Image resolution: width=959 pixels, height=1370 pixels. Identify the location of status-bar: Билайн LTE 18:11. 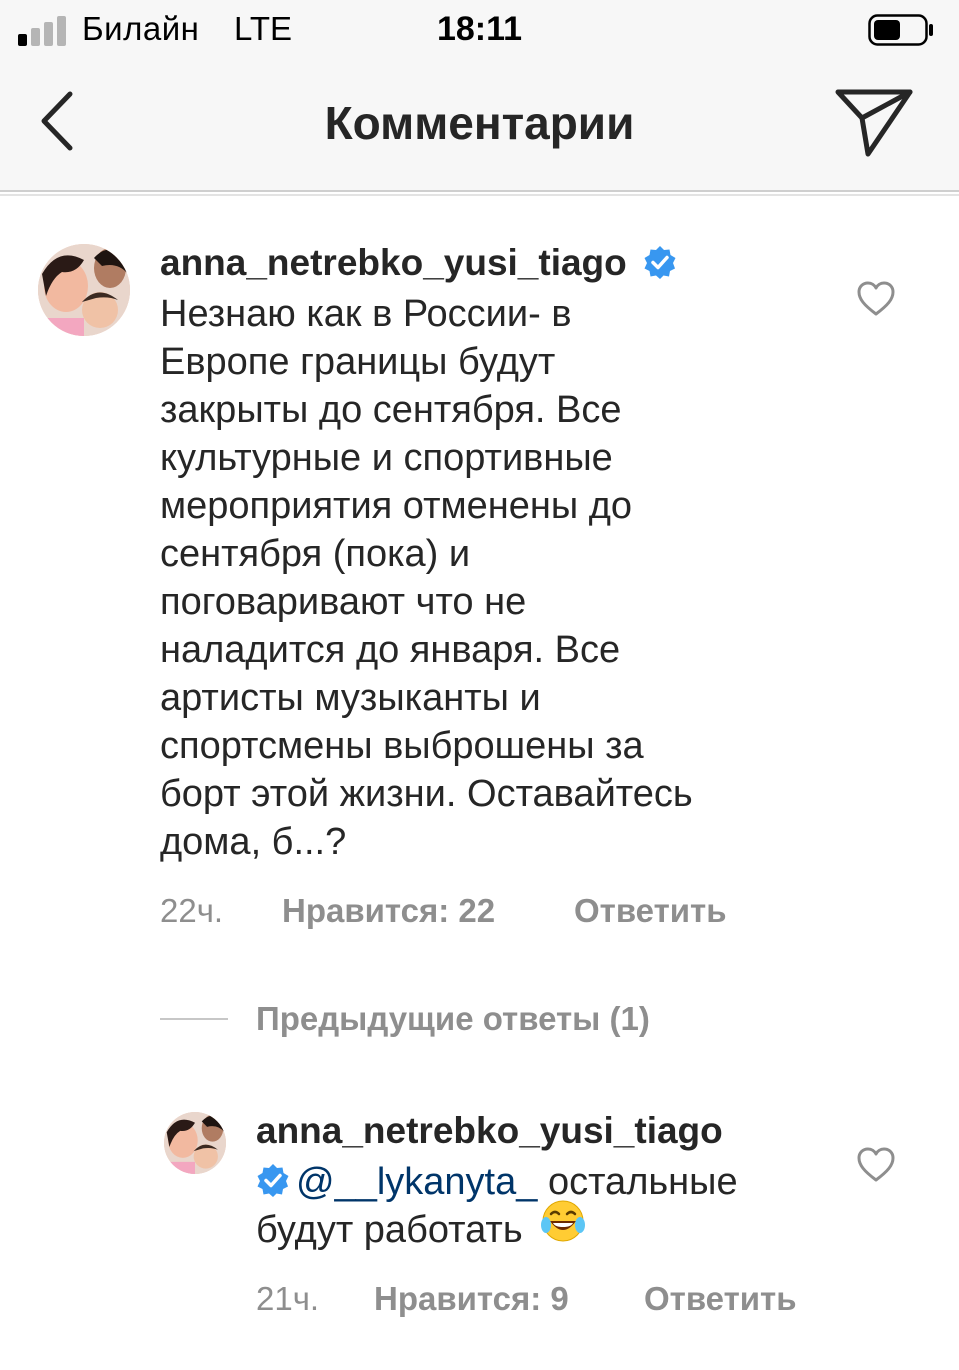
(479, 31).